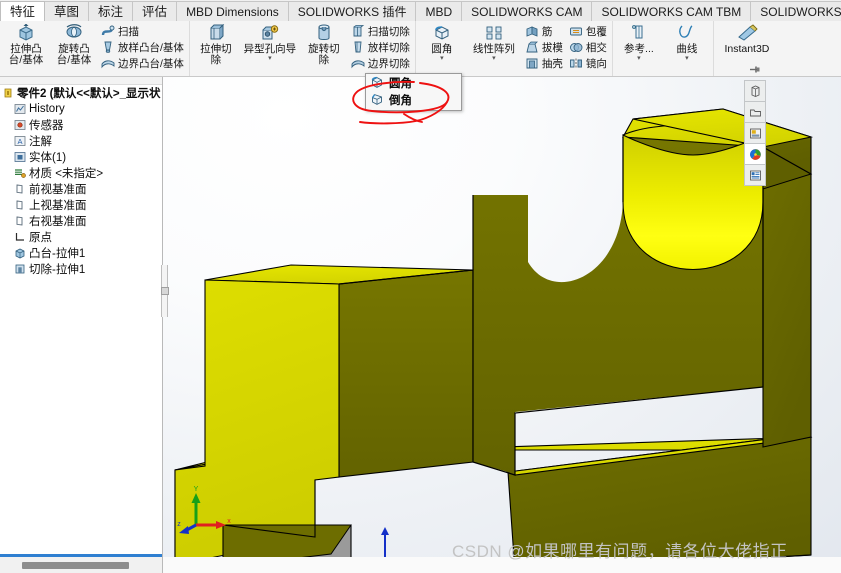 The image size is (841, 573). I want to click on tree-item-history: History, so click(81, 109).